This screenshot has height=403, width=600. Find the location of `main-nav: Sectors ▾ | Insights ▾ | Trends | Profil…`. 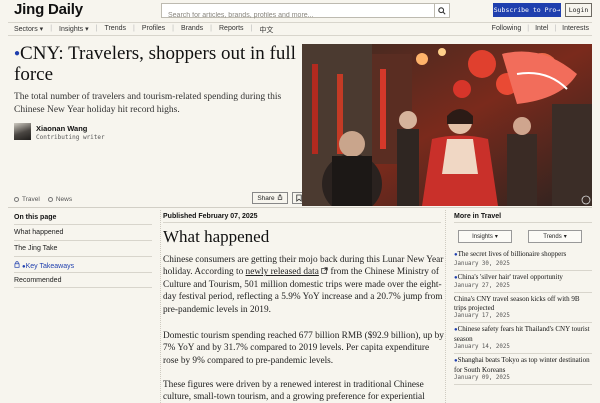

main-nav: Sectors ▾ | Insights ▾ | Trends | Profil… is located at coordinates (300, 29).